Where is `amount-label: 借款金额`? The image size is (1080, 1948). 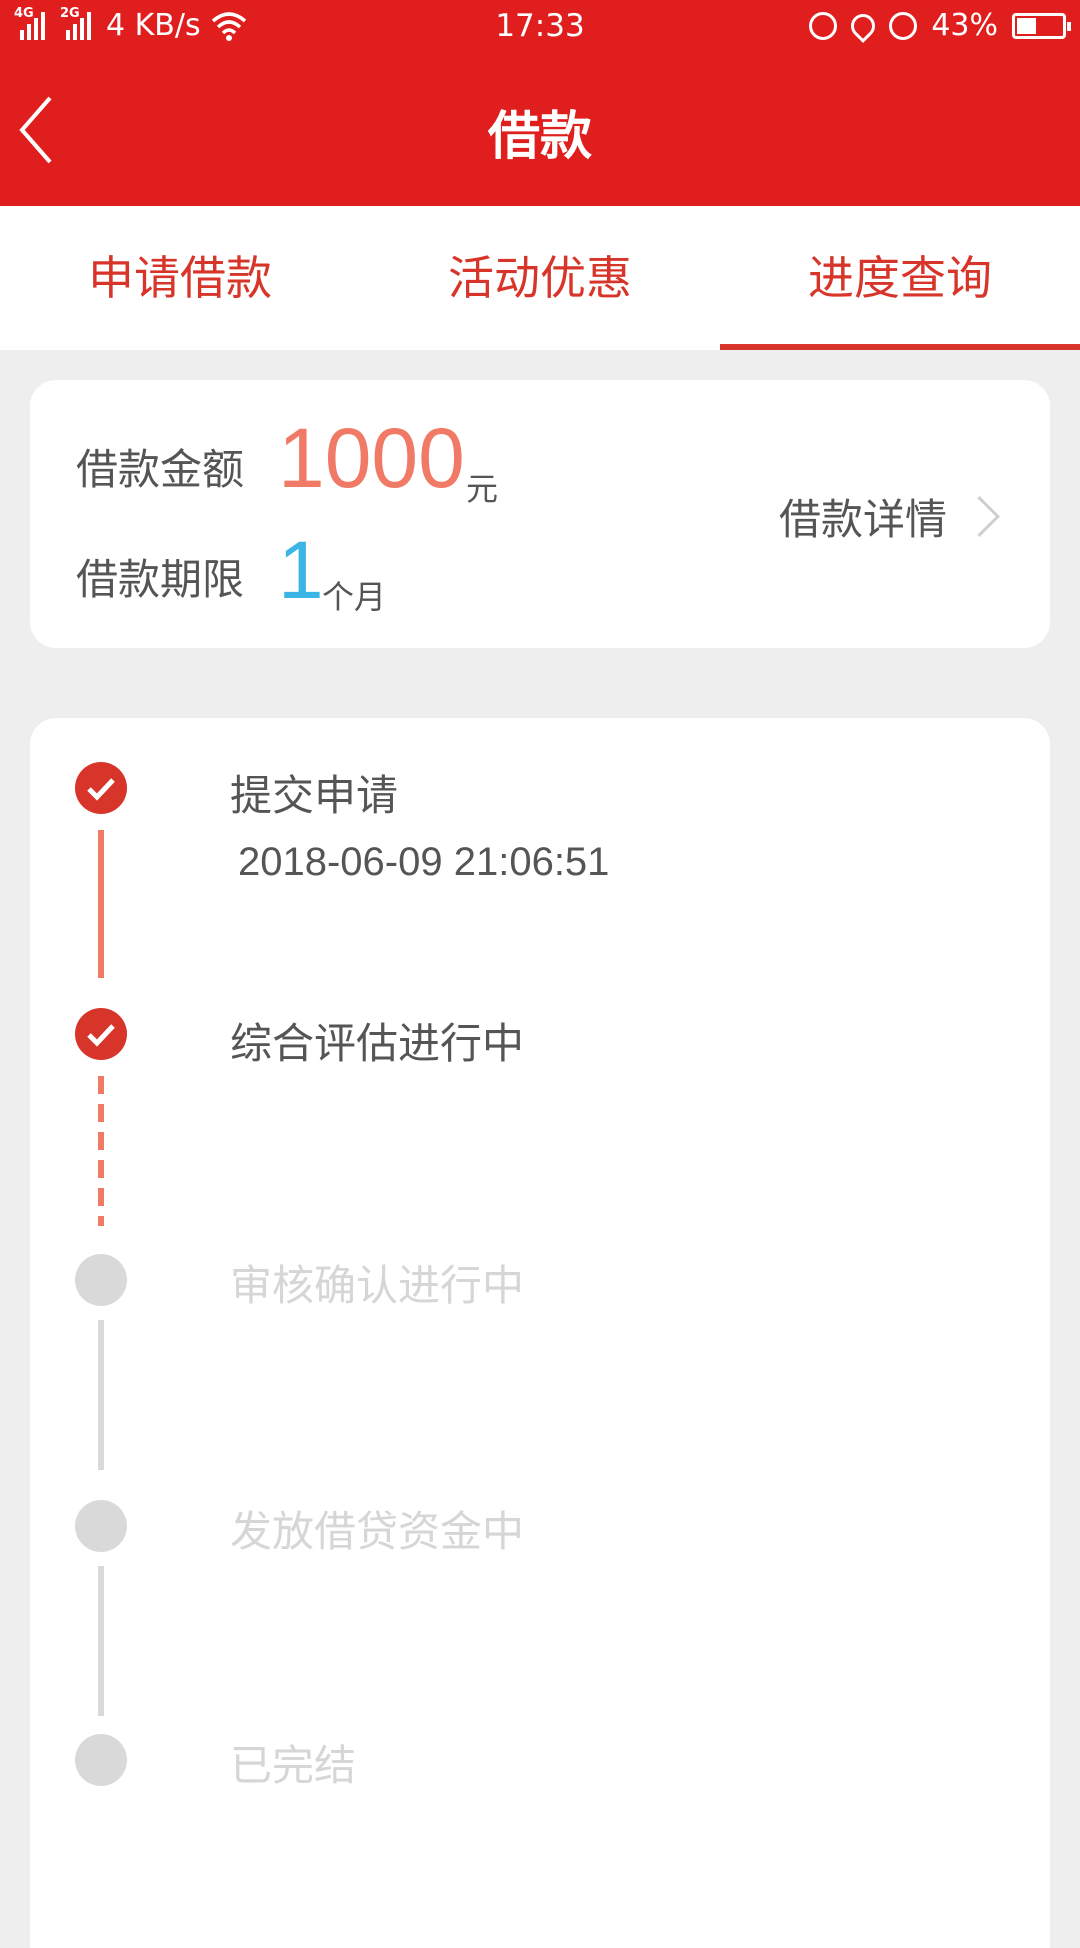 amount-label: 借款金额 is located at coordinates (160, 469).